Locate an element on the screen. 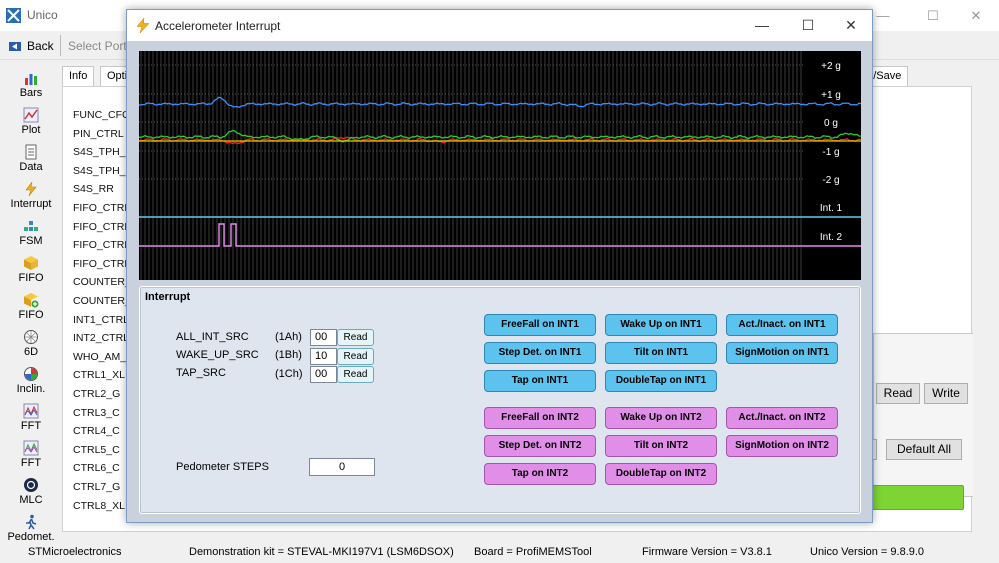 The height and width of the screenshot is (563, 999). nav-item-label: Data is located at coordinates (31, 167).